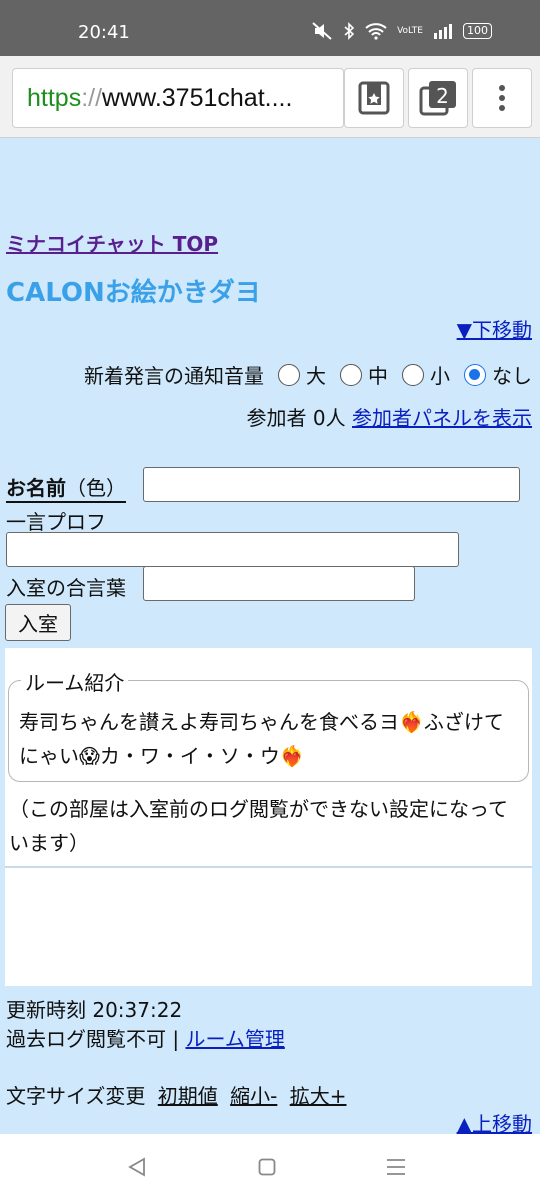  What do you see at coordinates (376, 31) in the screenshot?
I see `wifi-icon` at bounding box center [376, 31].